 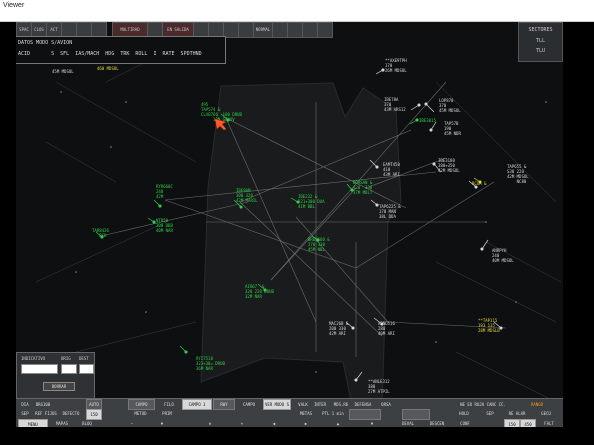 What do you see at coordinates (540, 30) in the screenshot?
I see `sectores-title: SECTORES` at bounding box center [540, 30].